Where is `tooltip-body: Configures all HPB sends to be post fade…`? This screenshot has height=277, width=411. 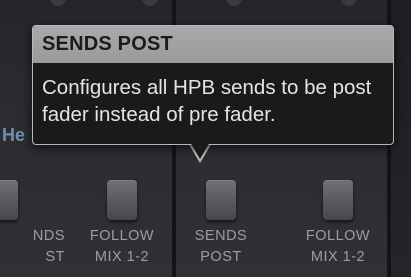
tooltip-body: Configures all HPB sends to be post fade… is located at coordinates (207, 101).